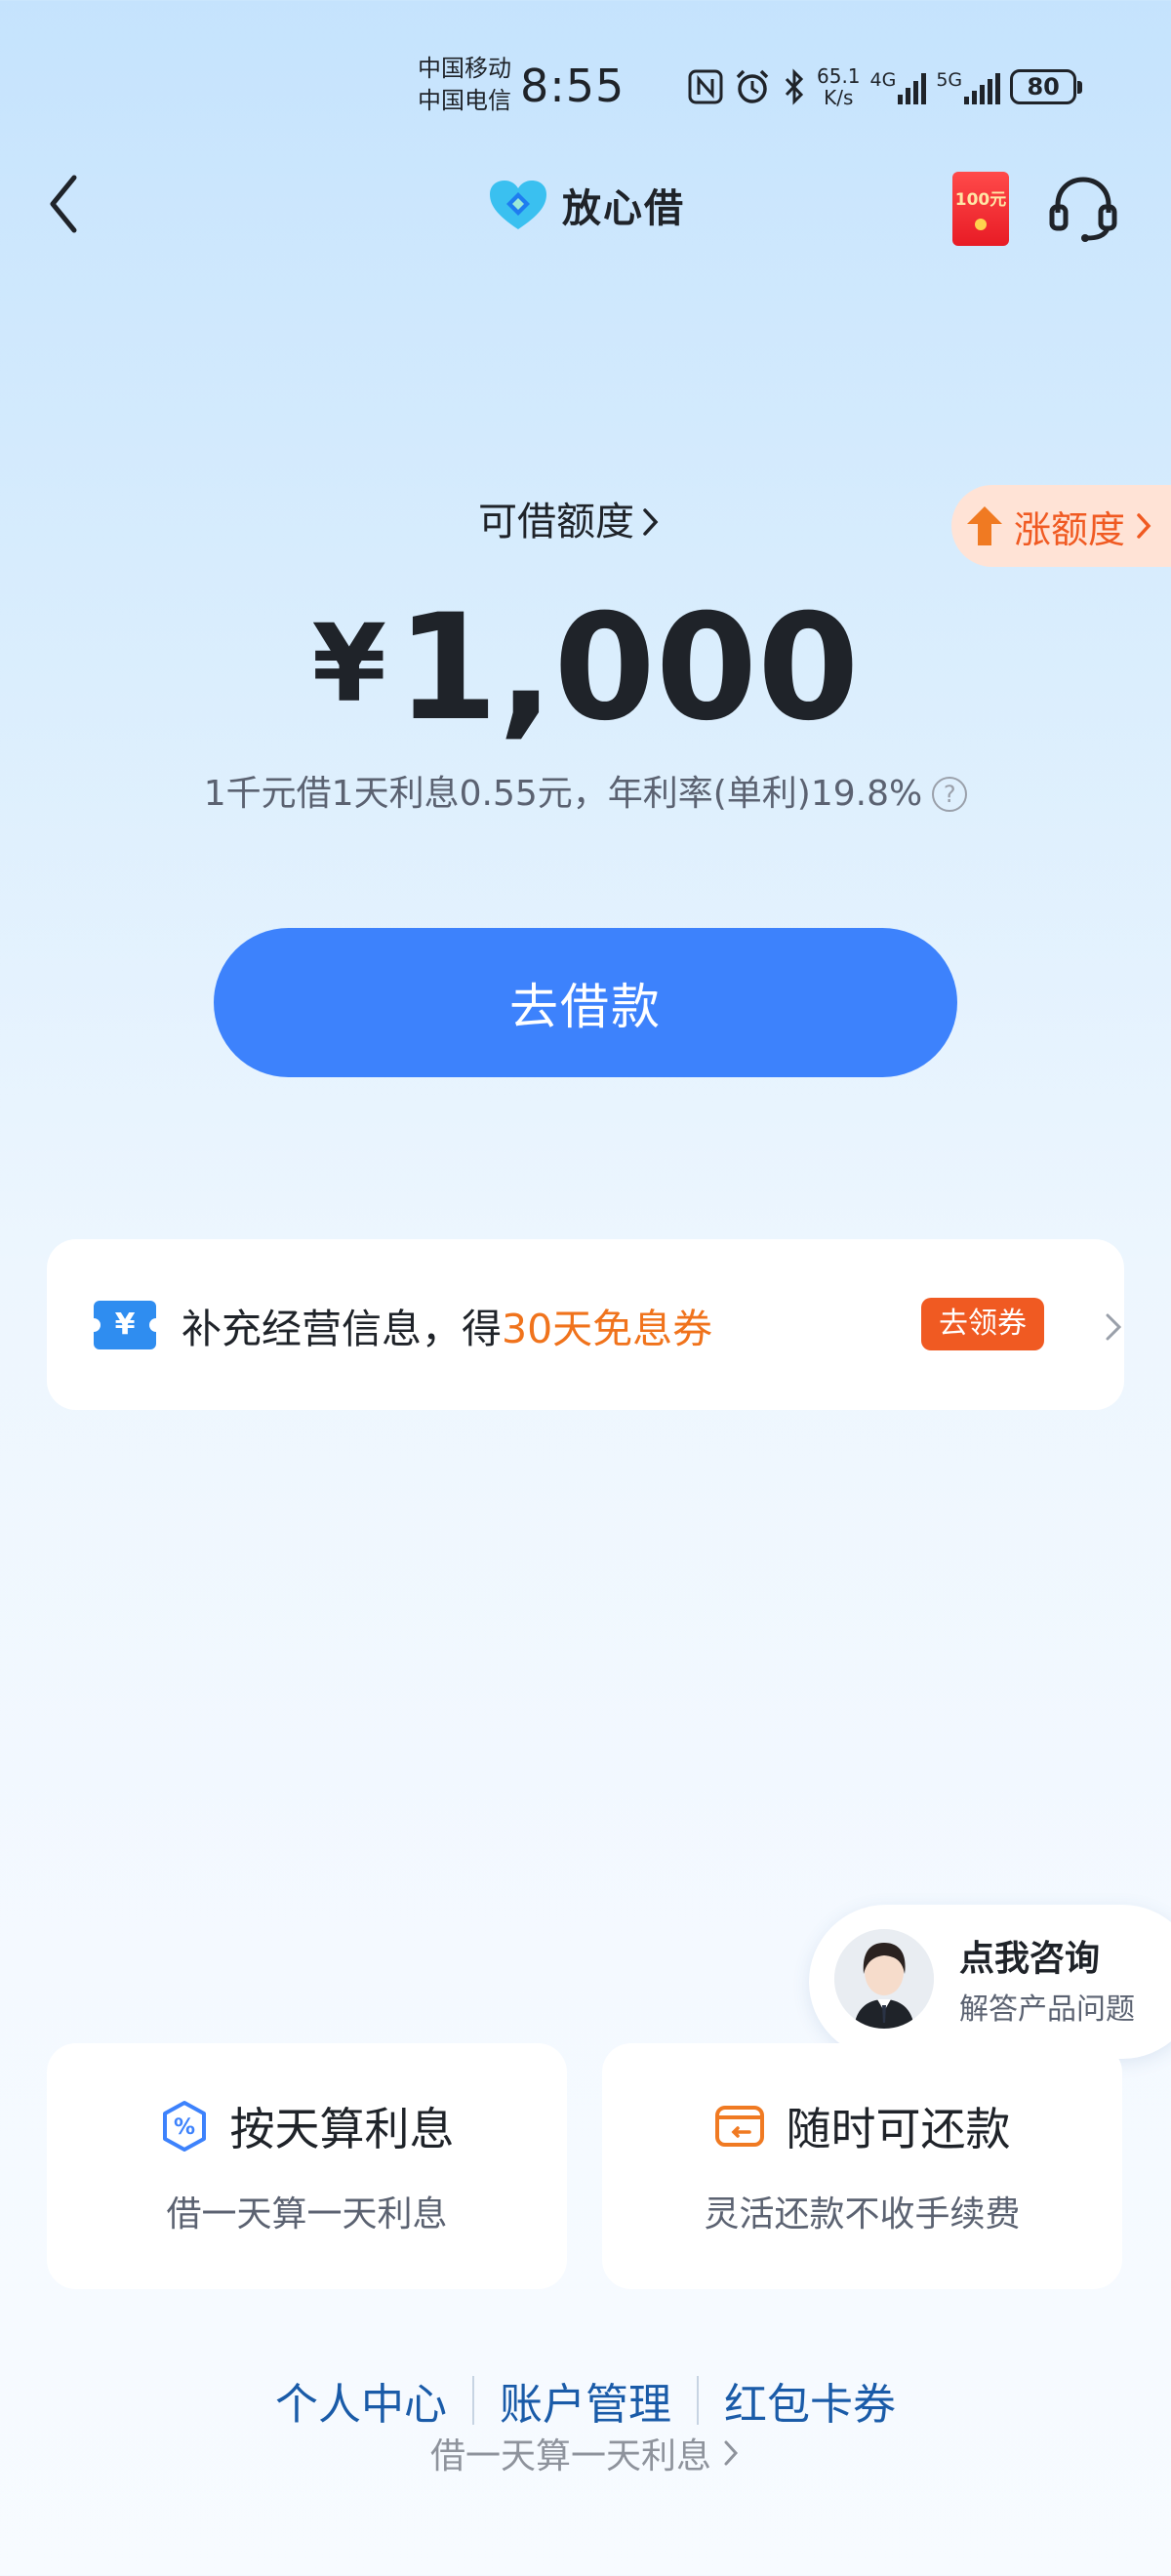 This screenshot has width=1171, height=2576. What do you see at coordinates (556, 522) in the screenshot?
I see `quota-label: 可借额度` at bounding box center [556, 522].